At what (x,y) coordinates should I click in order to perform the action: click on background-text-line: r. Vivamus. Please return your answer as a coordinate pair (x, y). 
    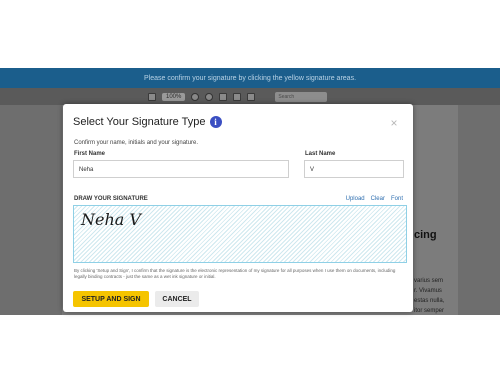
    Looking at the image, I should click on (428, 291).